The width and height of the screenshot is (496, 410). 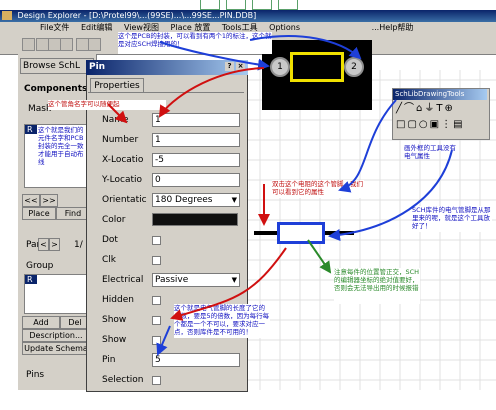 What do you see at coordinates (319, 256) in the screenshot?
I see `arrow-grid-note` at bounding box center [319, 256].